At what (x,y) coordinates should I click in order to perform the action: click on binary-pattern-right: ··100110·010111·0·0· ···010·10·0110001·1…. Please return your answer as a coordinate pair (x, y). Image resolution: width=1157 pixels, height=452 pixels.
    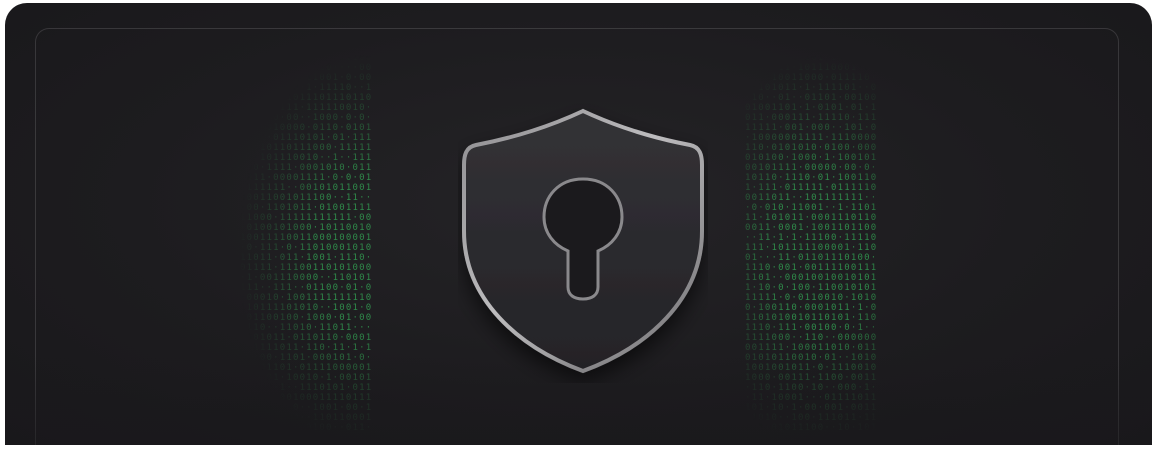
    Looking at the image, I should click on (811, 233).